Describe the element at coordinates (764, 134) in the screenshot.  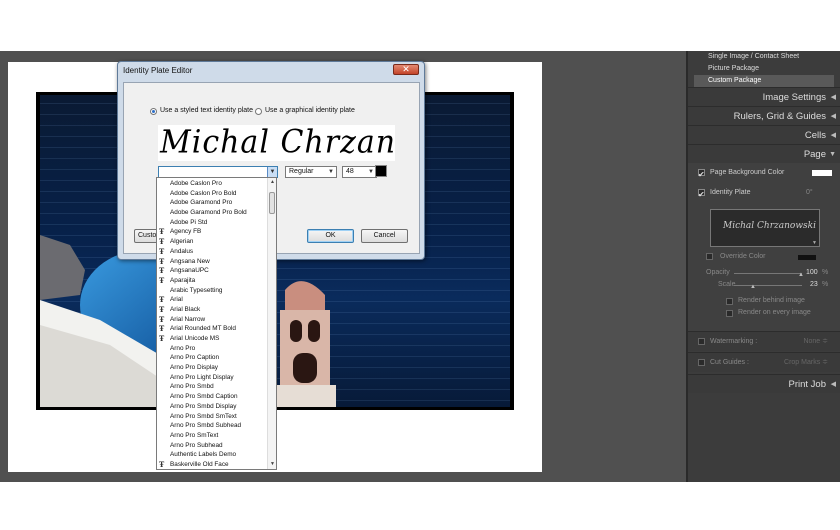
I see `section-cells: Cells ◀` at that location.